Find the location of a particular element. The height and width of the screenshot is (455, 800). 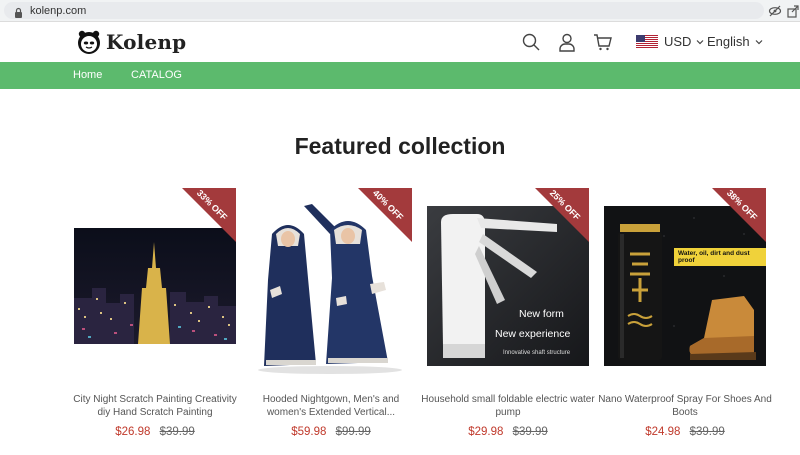

url-text: kolenp.com is located at coordinates (58, 11).